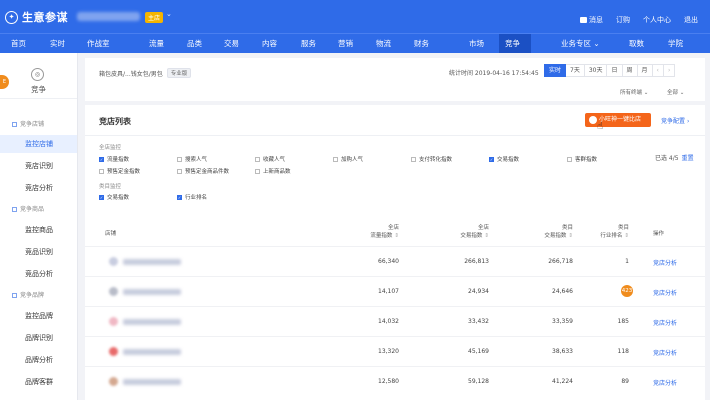 This screenshot has width=710, height=400. What do you see at coordinates (688, 158) in the screenshot?
I see `reset-link: 重置` at bounding box center [688, 158].